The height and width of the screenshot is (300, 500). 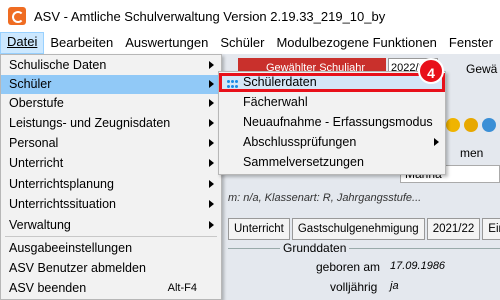 What do you see at coordinates (348, 267) in the screenshot?
I see `geboren-label: geboren am` at bounding box center [348, 267].